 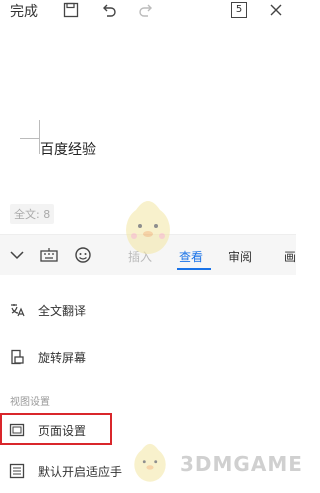 I want to click on mascot-watermark-small-icon, so click(x=150, y=462).